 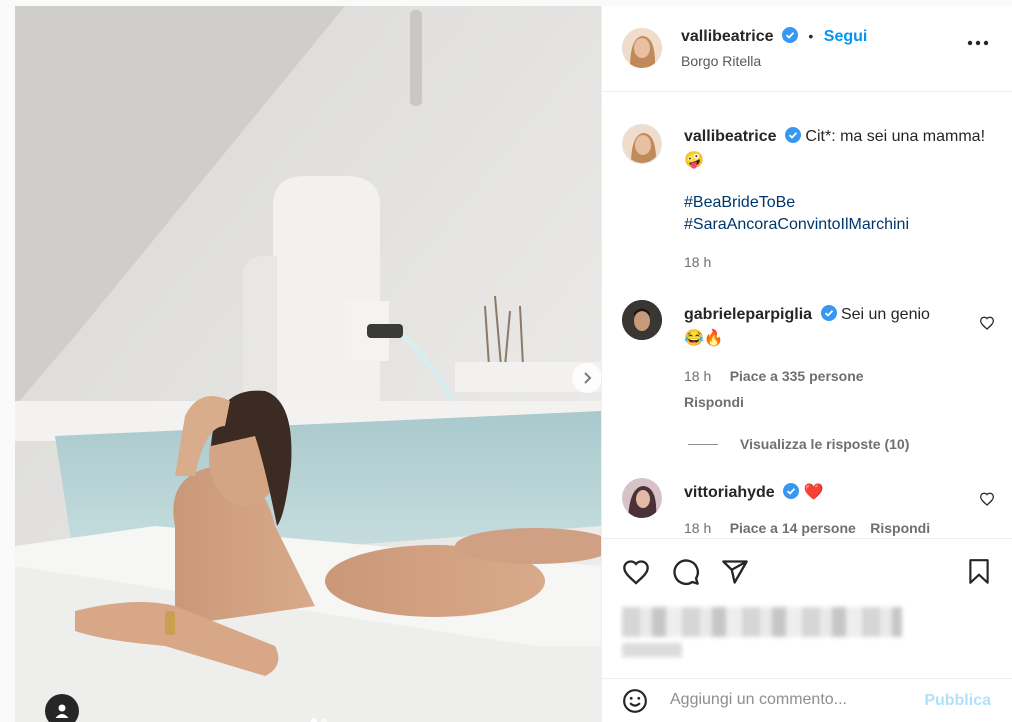 I want to click on post-location: Borgo Ritella, so click(x=721, y=61).